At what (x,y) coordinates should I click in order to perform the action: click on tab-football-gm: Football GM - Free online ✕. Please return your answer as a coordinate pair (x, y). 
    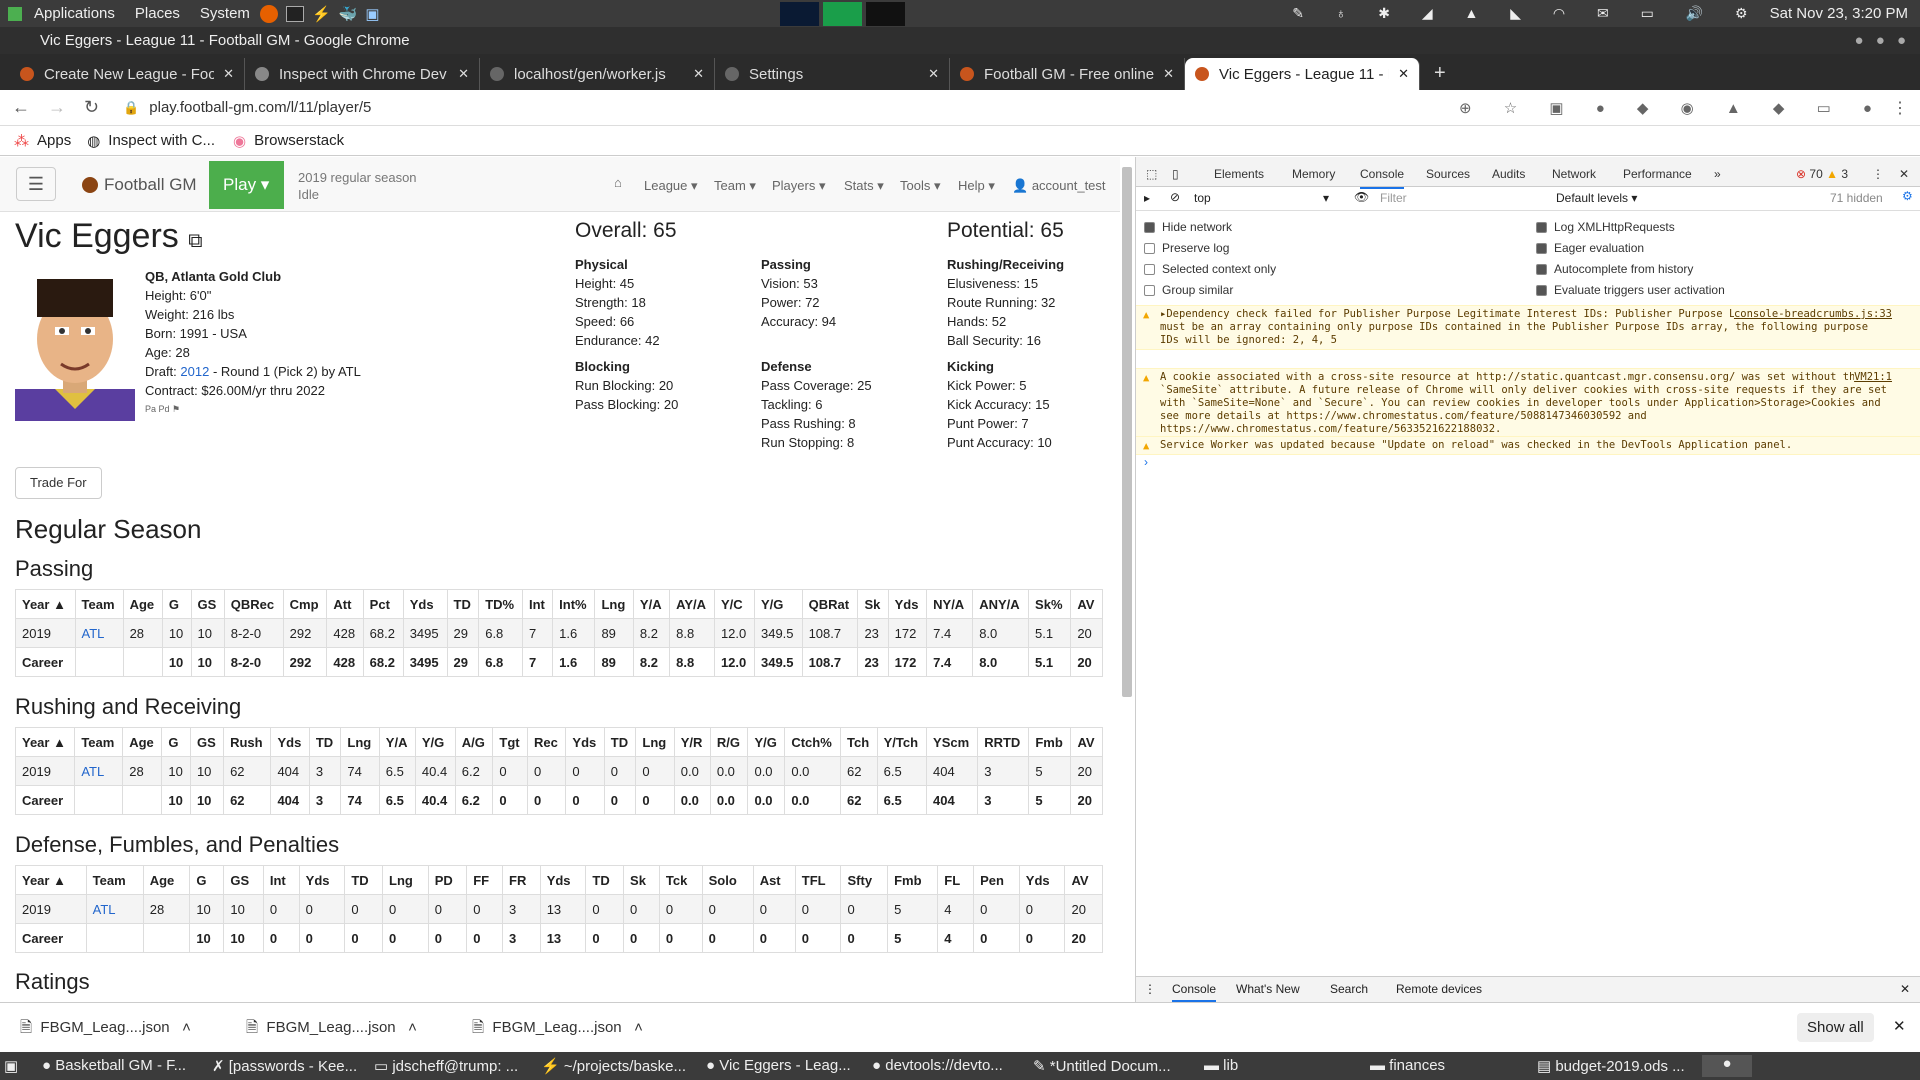
    Looking at the image, I should click on (1067, 74).